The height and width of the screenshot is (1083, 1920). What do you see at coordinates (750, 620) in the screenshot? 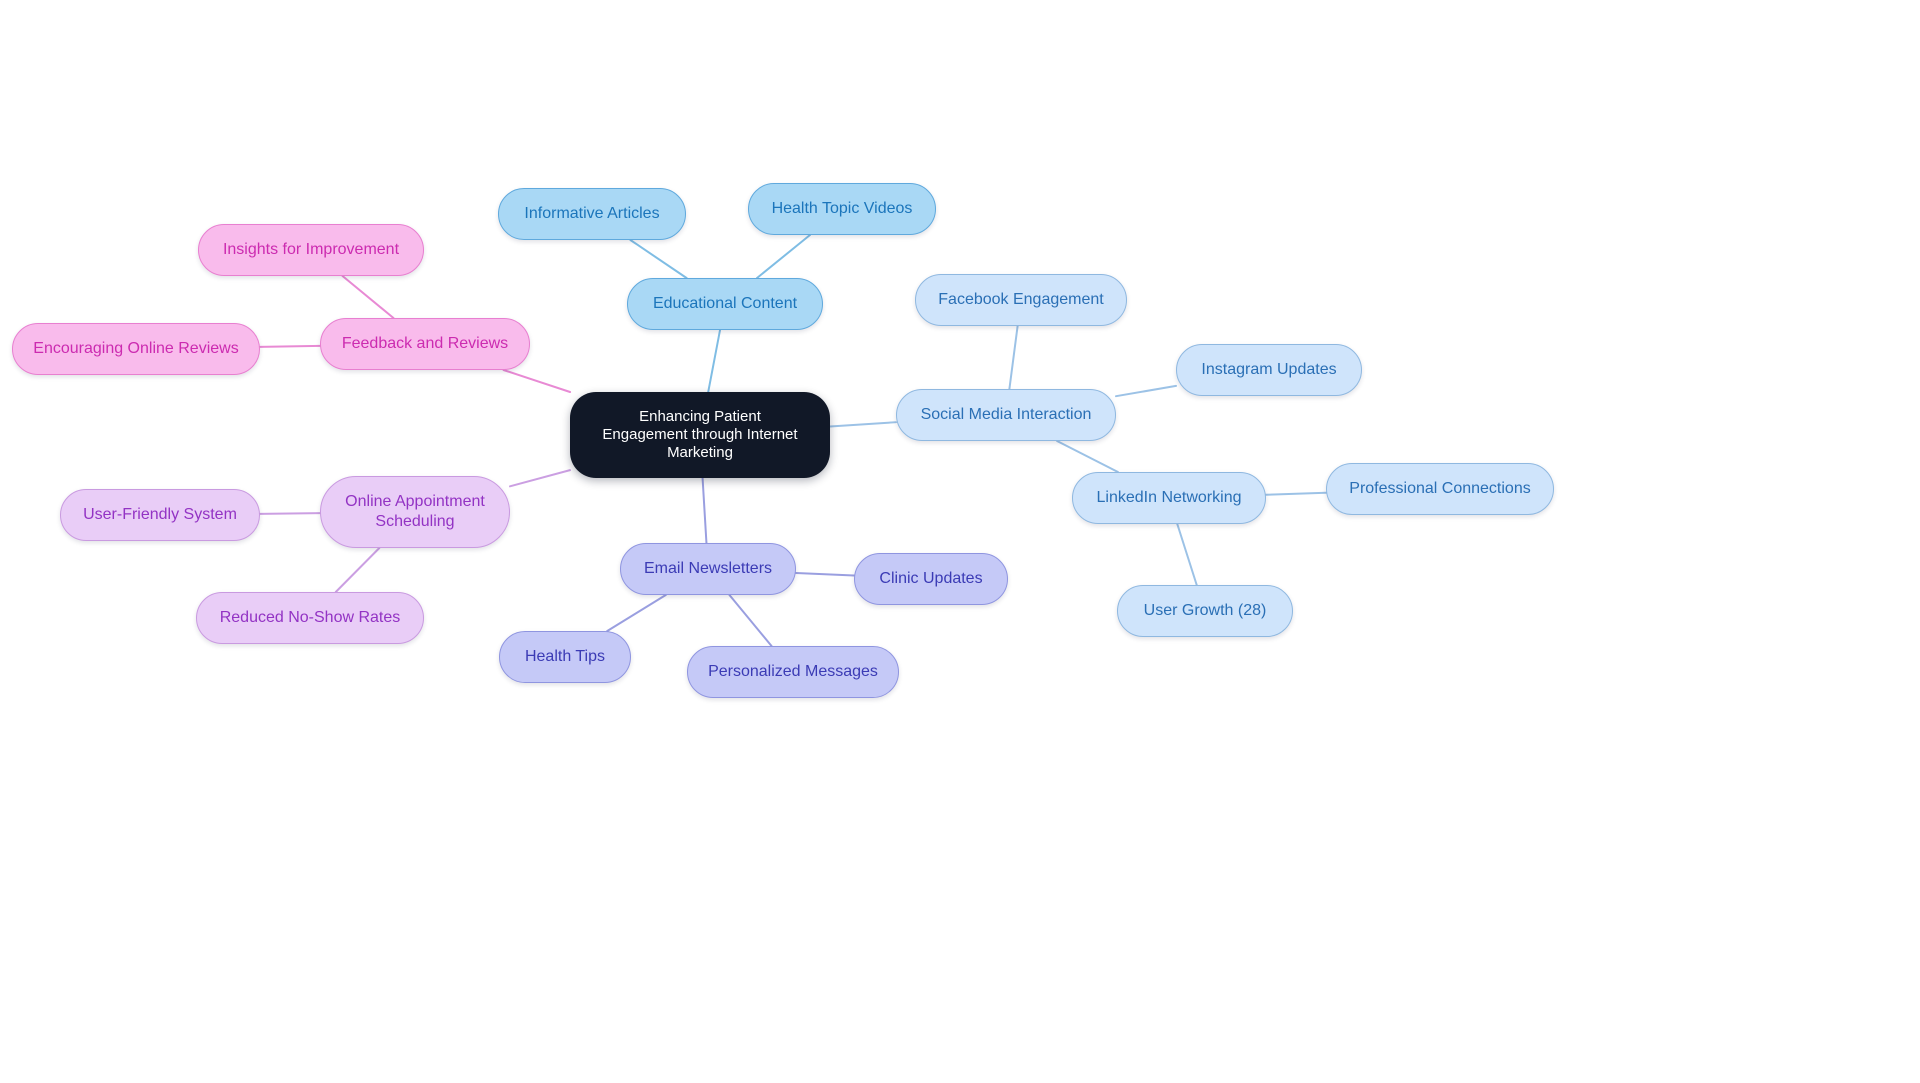
I see `edge-email-newsletters-personalized-messages` at bounding box center [750, 620].